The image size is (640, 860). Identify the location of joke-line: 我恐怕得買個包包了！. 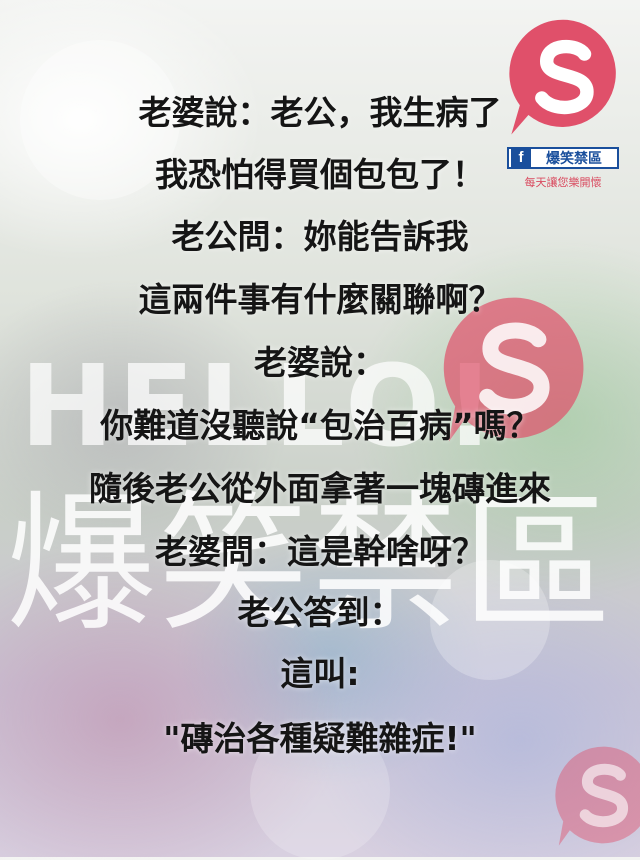
(320, 174).